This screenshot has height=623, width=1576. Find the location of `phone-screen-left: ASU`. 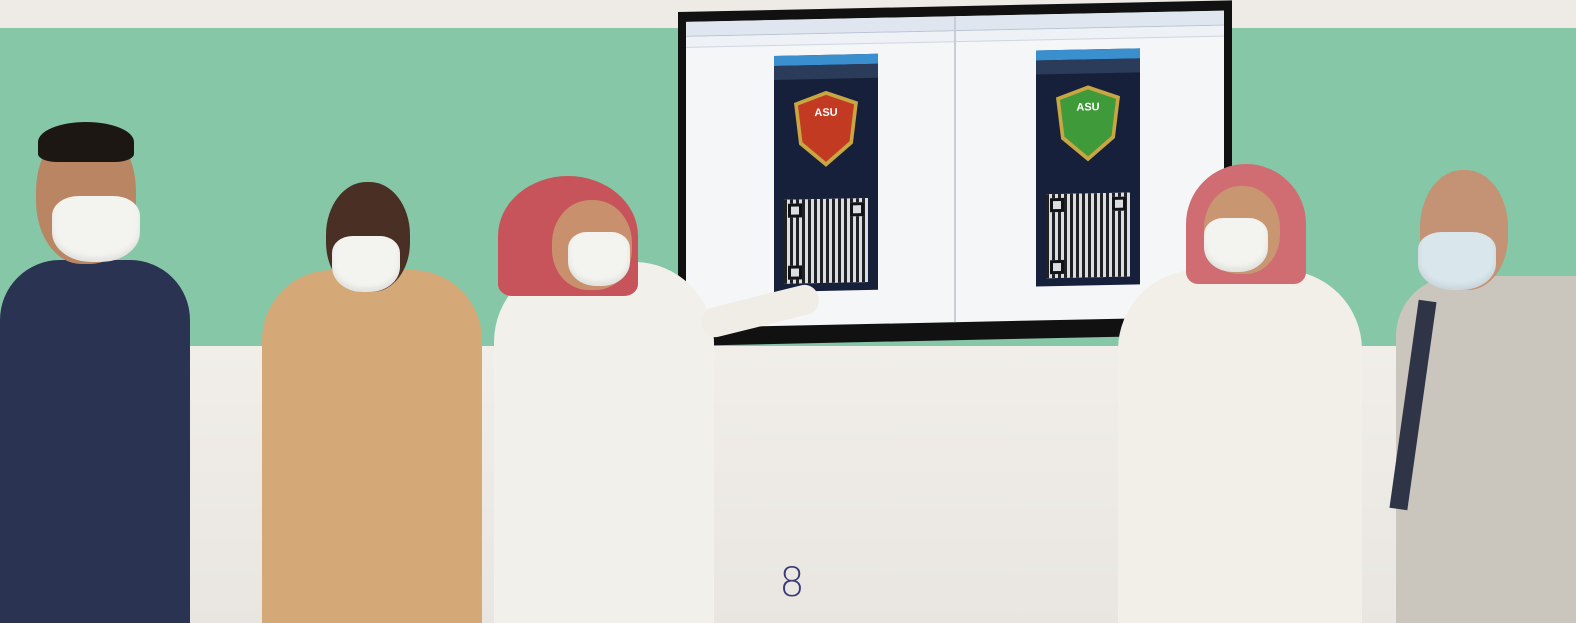

phone-screen-left: ASU is located at coordinates (826, 172).